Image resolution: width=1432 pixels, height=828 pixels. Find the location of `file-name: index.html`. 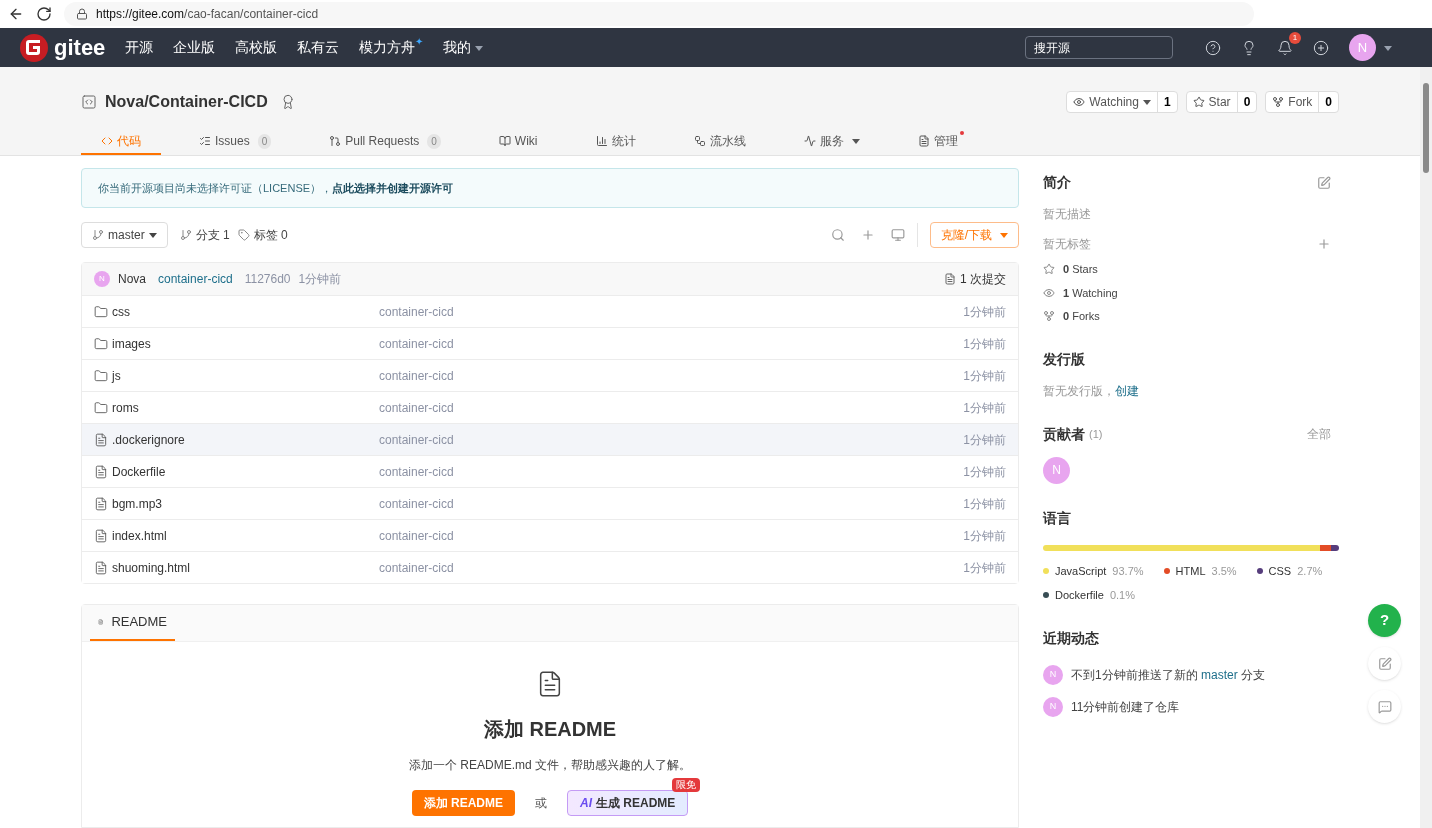

file-name: index.html is located at coordinates (139, 535).